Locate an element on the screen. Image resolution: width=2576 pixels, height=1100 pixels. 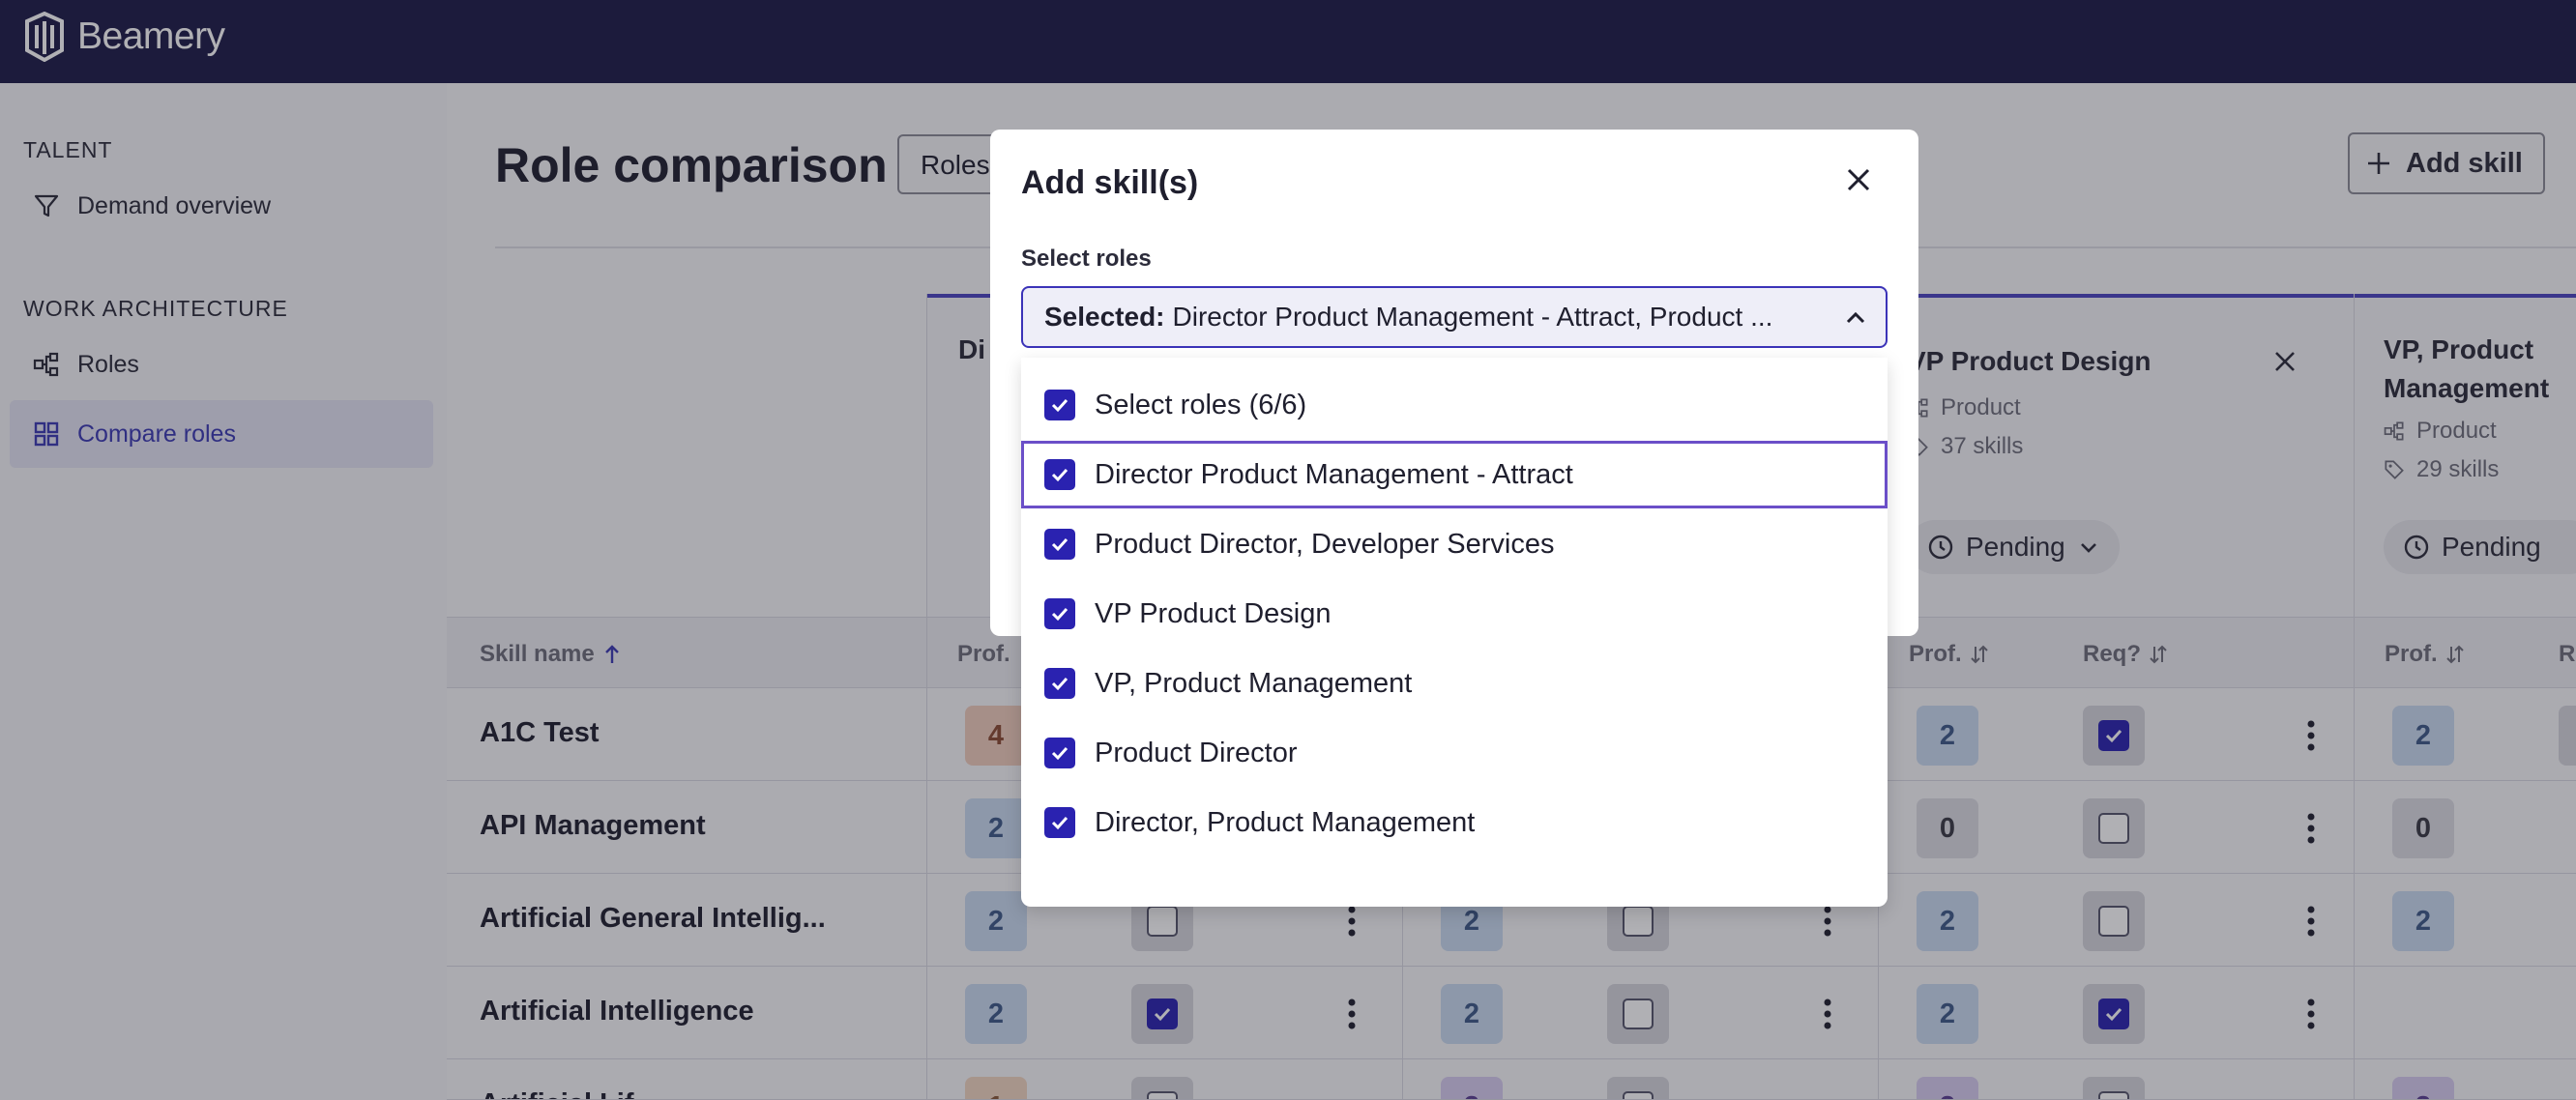
option-label: Select roles (6/6) is located at coordinates (1201, 404).